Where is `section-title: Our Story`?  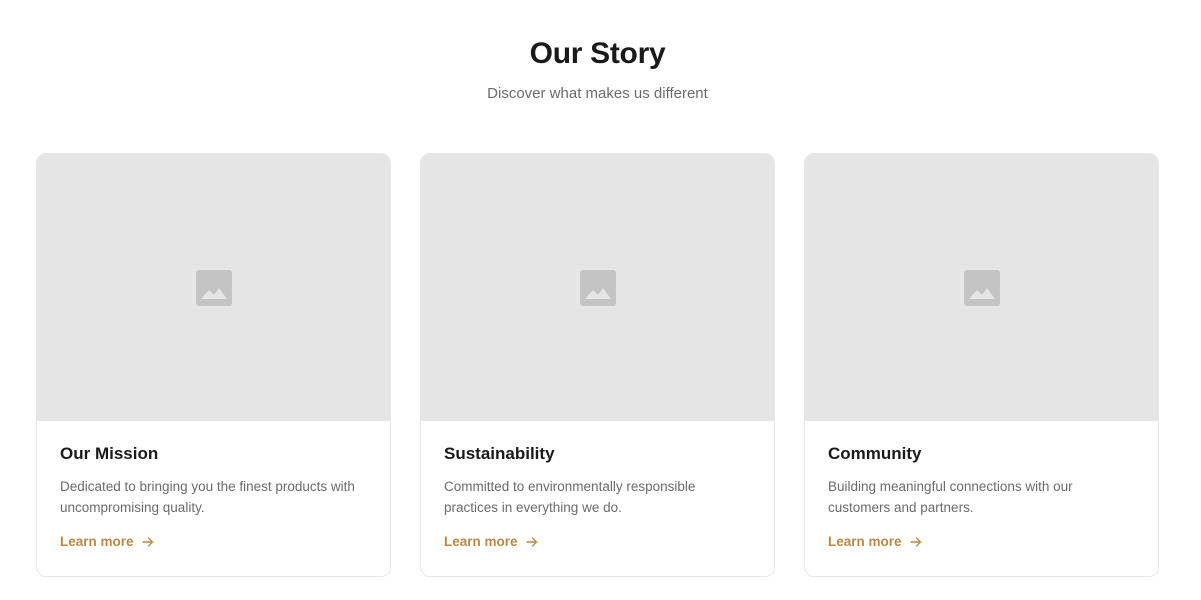 section-title: Our Story is located at coordinates (597, 53).